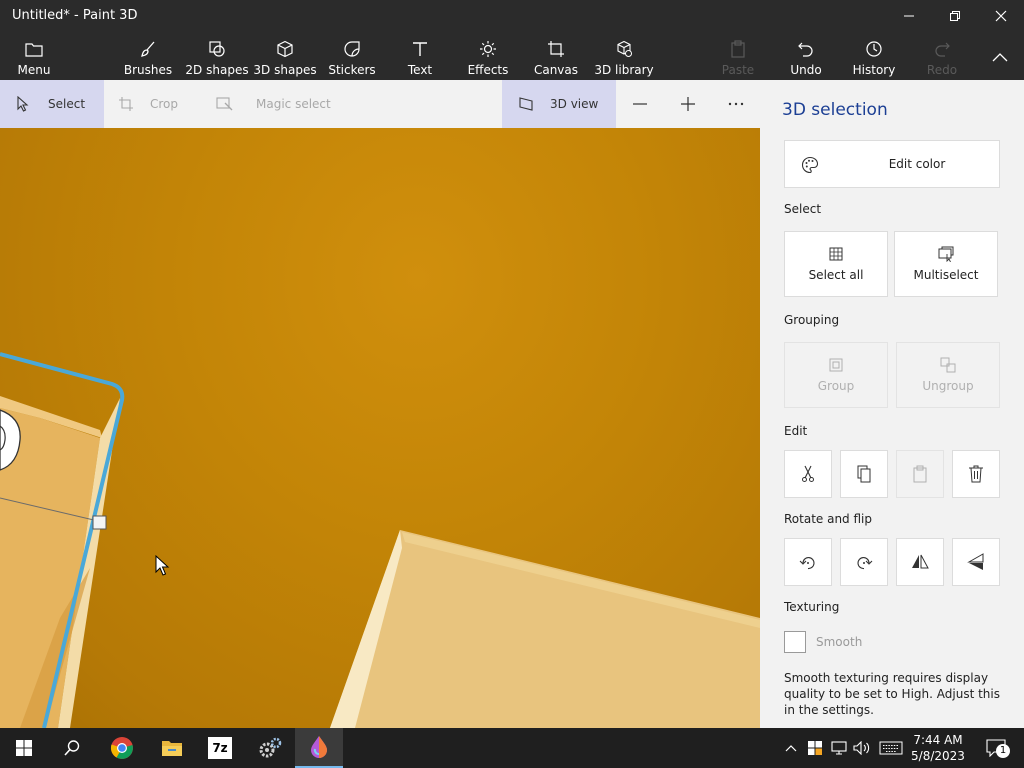  What do you see at coordinates (836, 375) in the screenshot?
I see `group-button: Group` at bounding box center [836, 375].